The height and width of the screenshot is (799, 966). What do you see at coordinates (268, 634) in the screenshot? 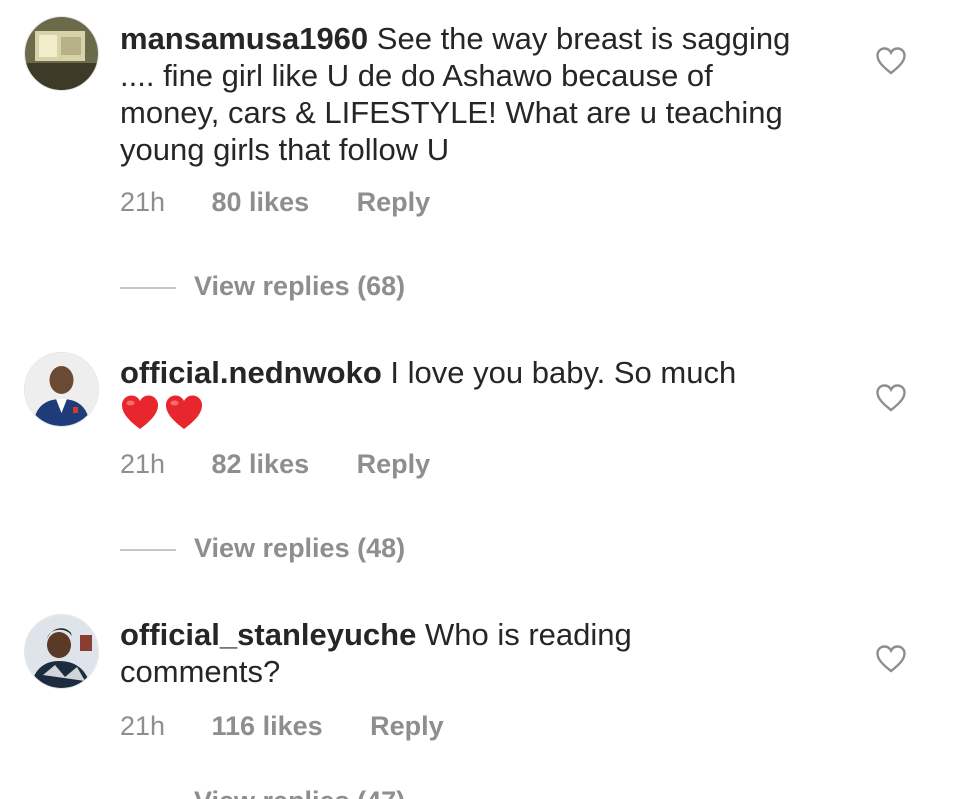
I see `comment-username: official_stanleyuche` at bounding box center [268, 634].